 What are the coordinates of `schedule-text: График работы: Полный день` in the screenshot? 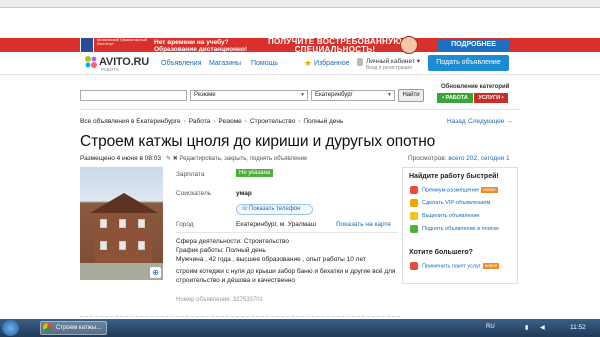 It's located at (221, 250).